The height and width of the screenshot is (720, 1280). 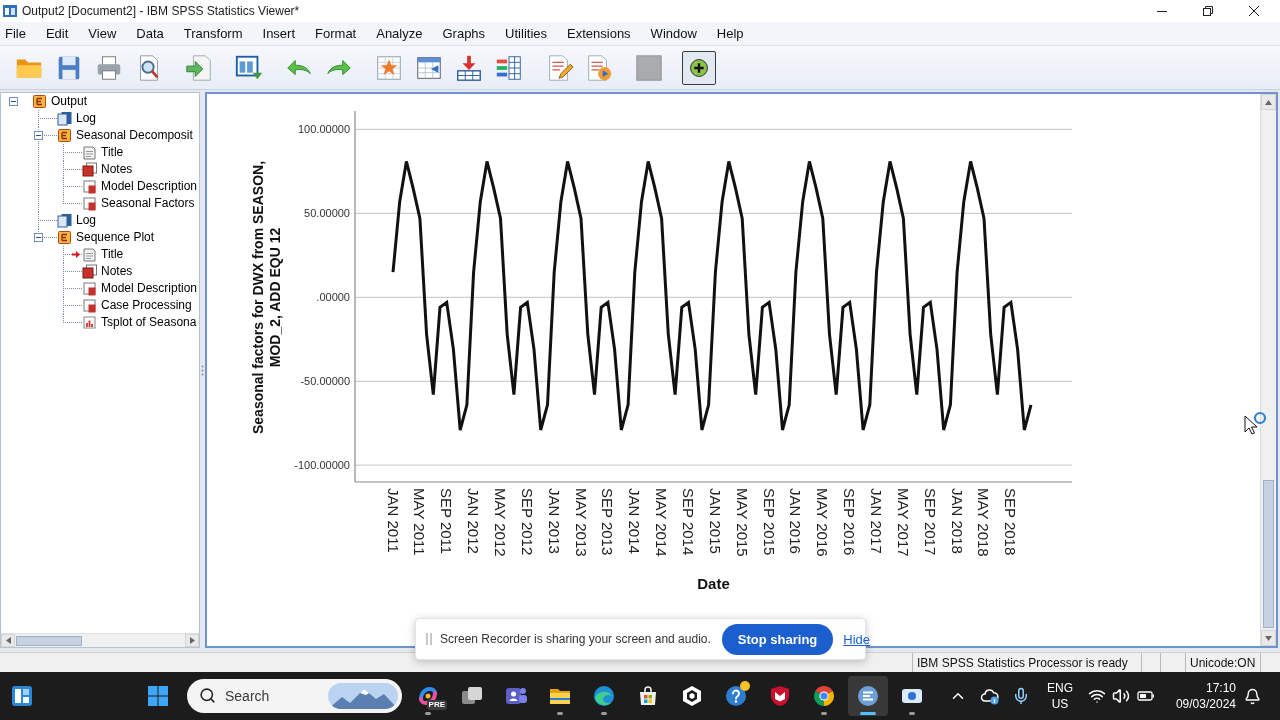 What do you see at coordinates (957, 521) in the screenshot?
I see `x-tick-label: JAN 2018` at bounding box center [957, 521].